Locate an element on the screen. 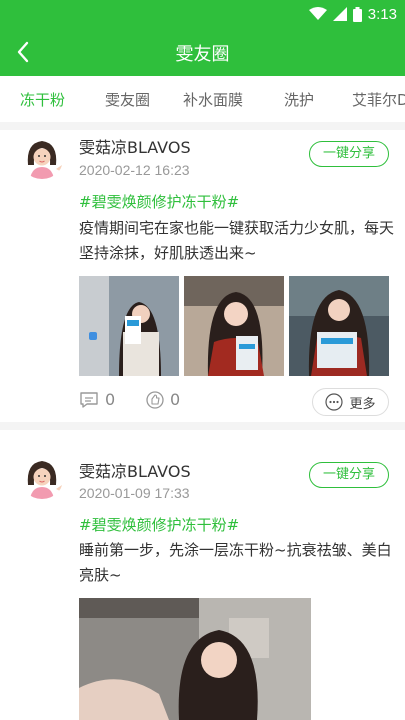  wifi-icon is located at coordinates (317, 13).